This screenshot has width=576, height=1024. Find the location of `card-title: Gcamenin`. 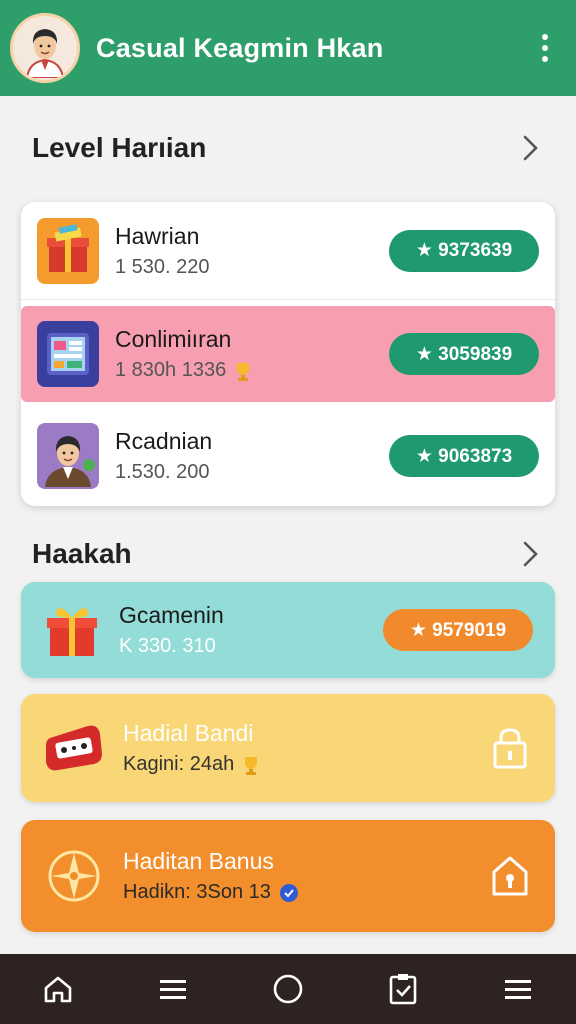

card-title: Gcamenin is located at coordinates (171, 615).